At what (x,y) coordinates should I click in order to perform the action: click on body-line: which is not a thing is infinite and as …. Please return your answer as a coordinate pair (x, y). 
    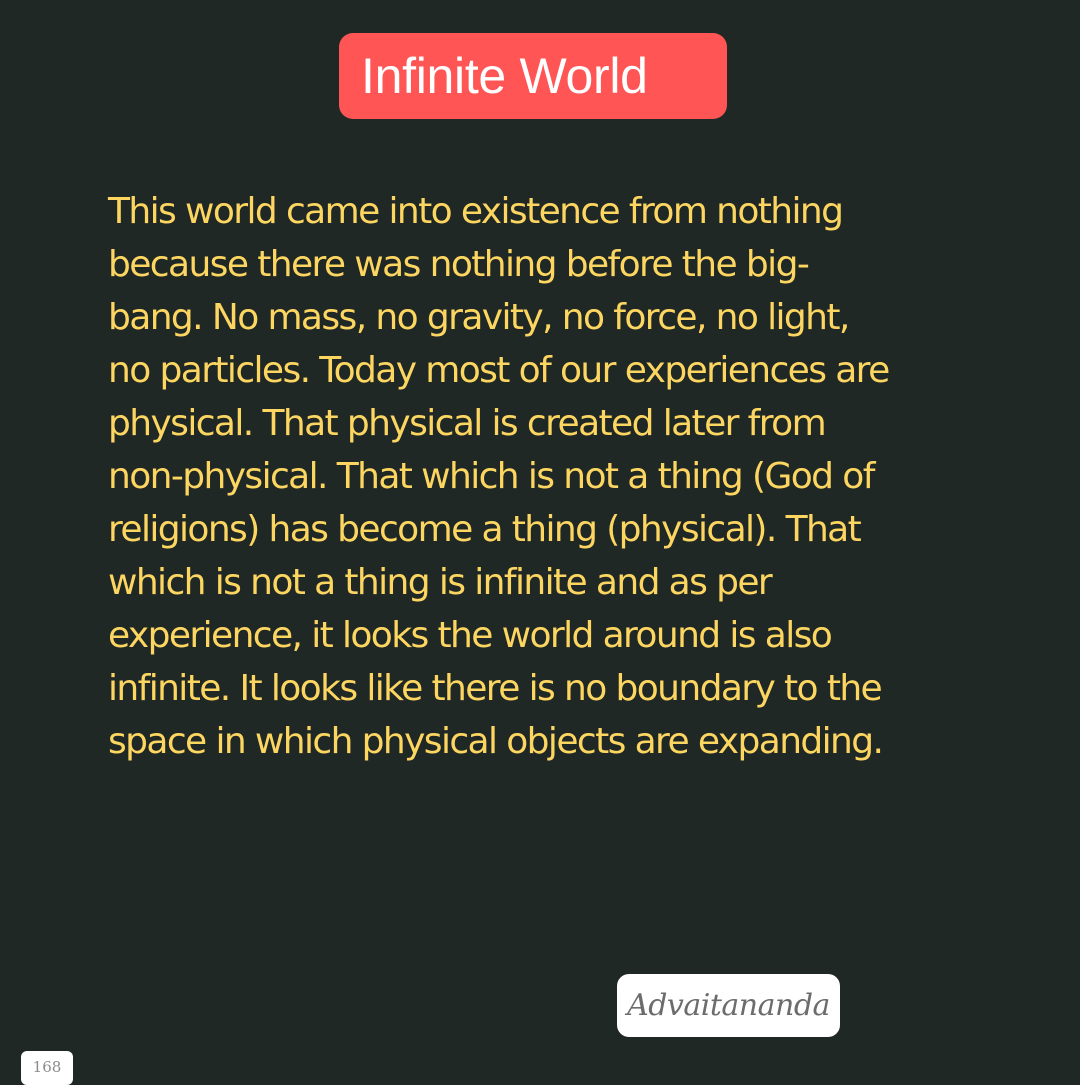
    Looking at the image, I should click on (440, 582).